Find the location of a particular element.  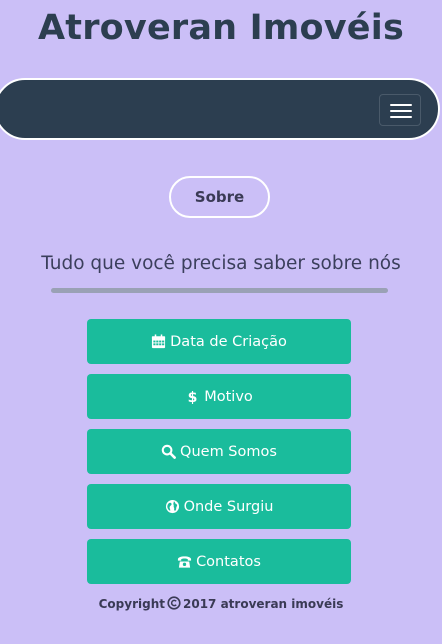

contatos-button: Contatos is located at coordinates (219, 561).